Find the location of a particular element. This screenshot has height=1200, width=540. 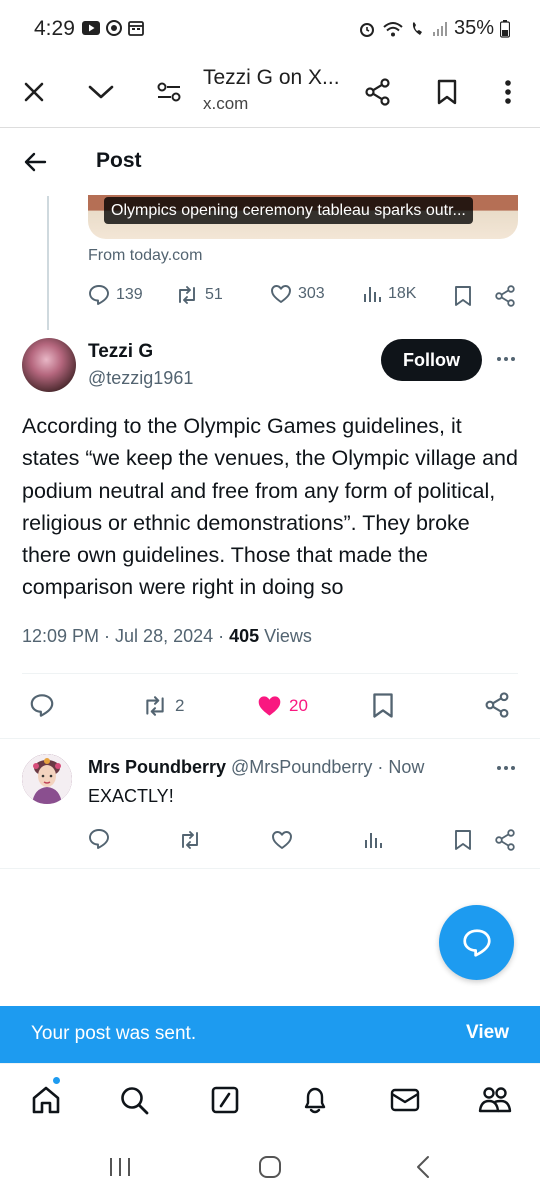

reply-plus-icon is located at coordinates (476, 942).